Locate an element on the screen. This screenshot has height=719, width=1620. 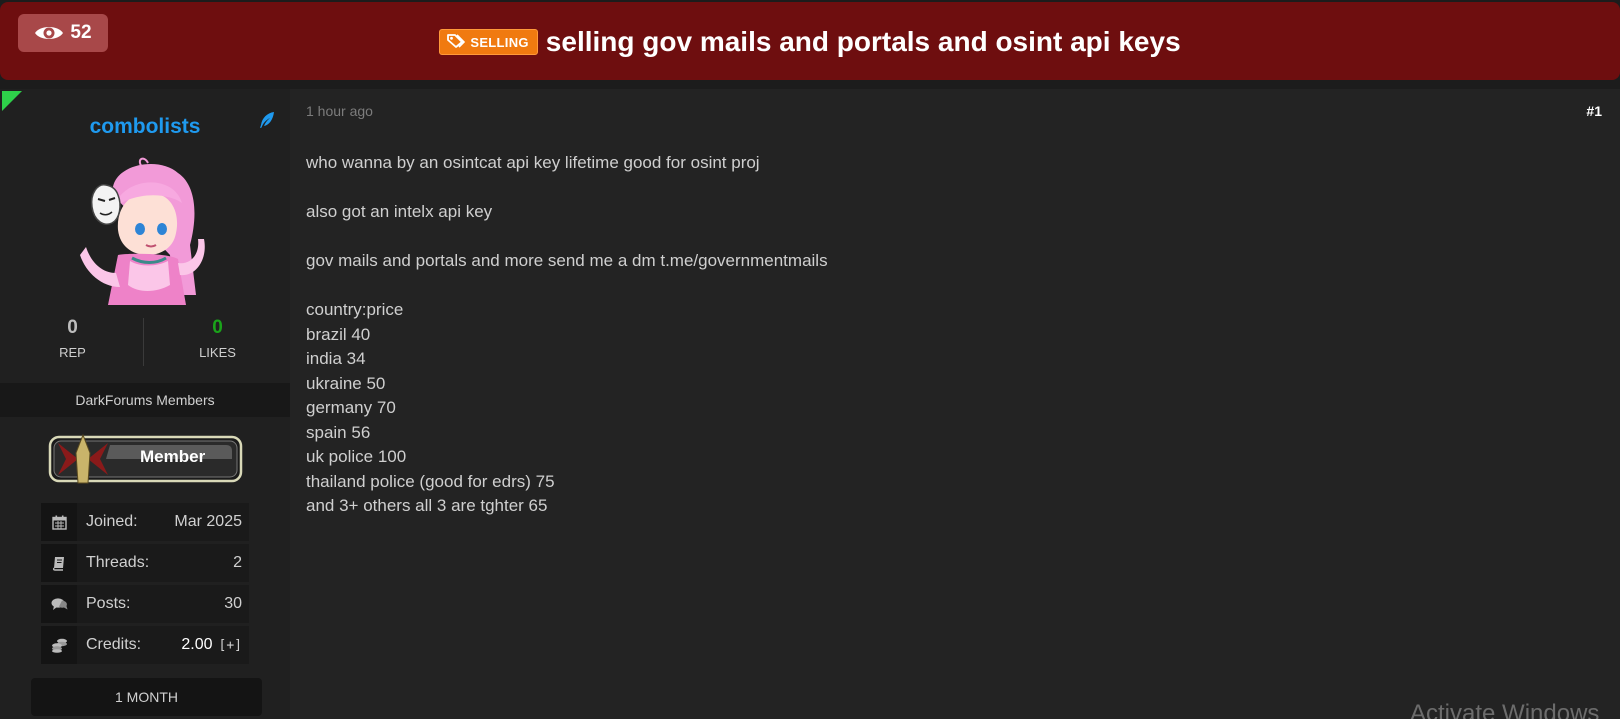
book-icon is located at coordinates (59, 563).